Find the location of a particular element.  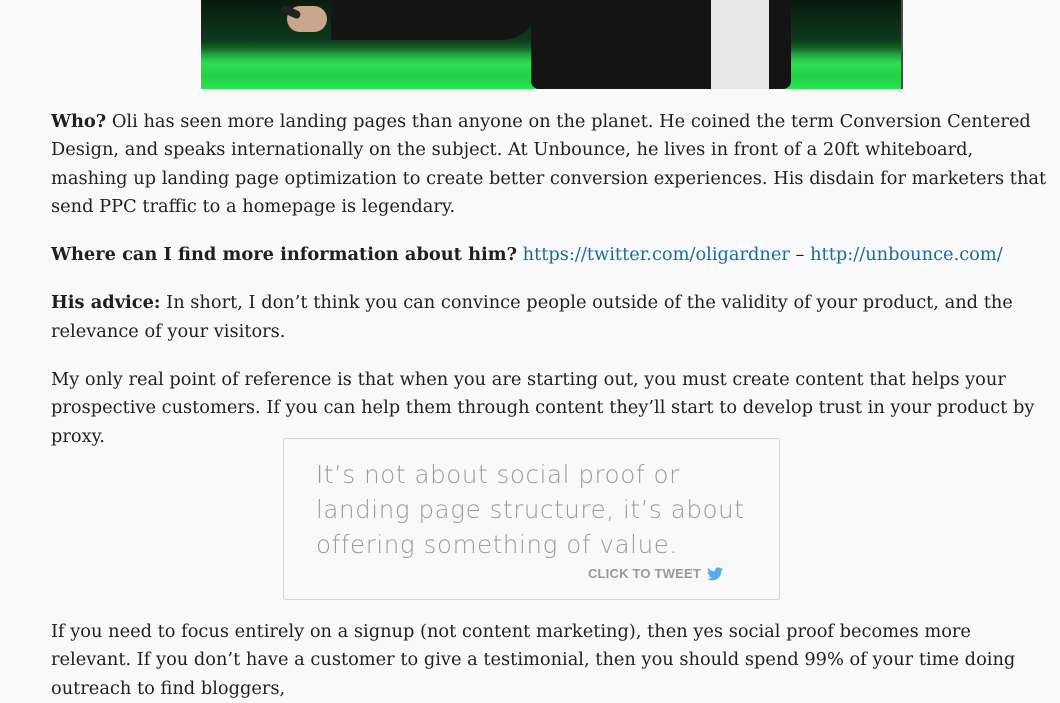

speaker-arm is located at coordinates (436, 20).